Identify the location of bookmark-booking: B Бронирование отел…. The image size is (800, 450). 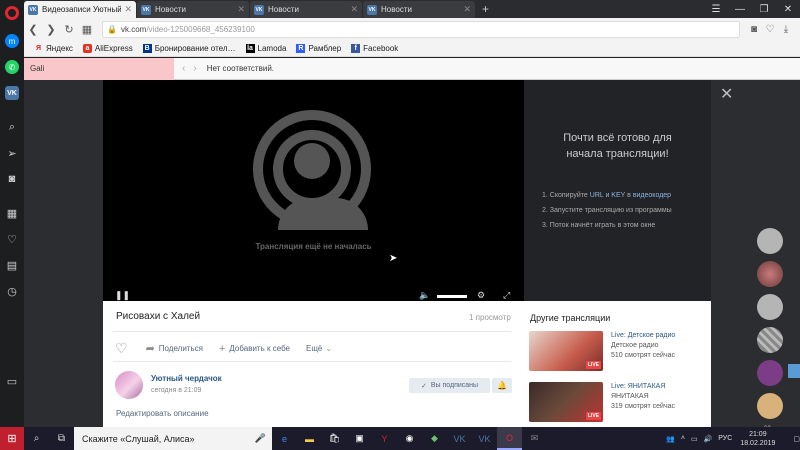
(189, 48).